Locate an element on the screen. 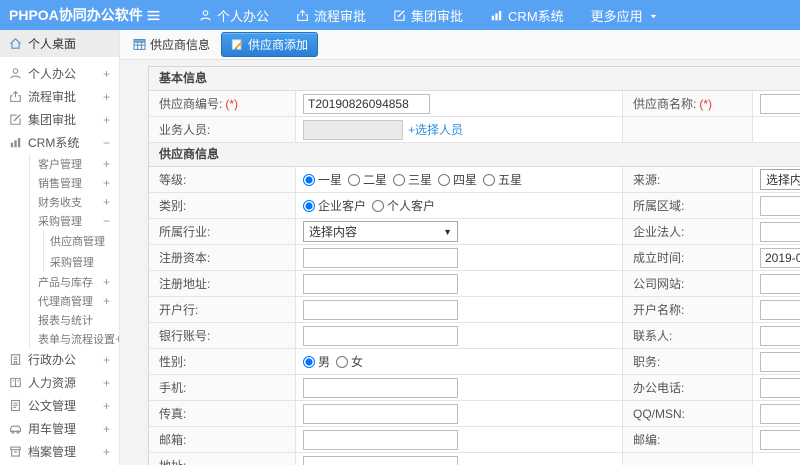 The height and width of the screenshot is (465, 800). sidebar-item-10: 采购管理 is located at coordinates (59, 261).